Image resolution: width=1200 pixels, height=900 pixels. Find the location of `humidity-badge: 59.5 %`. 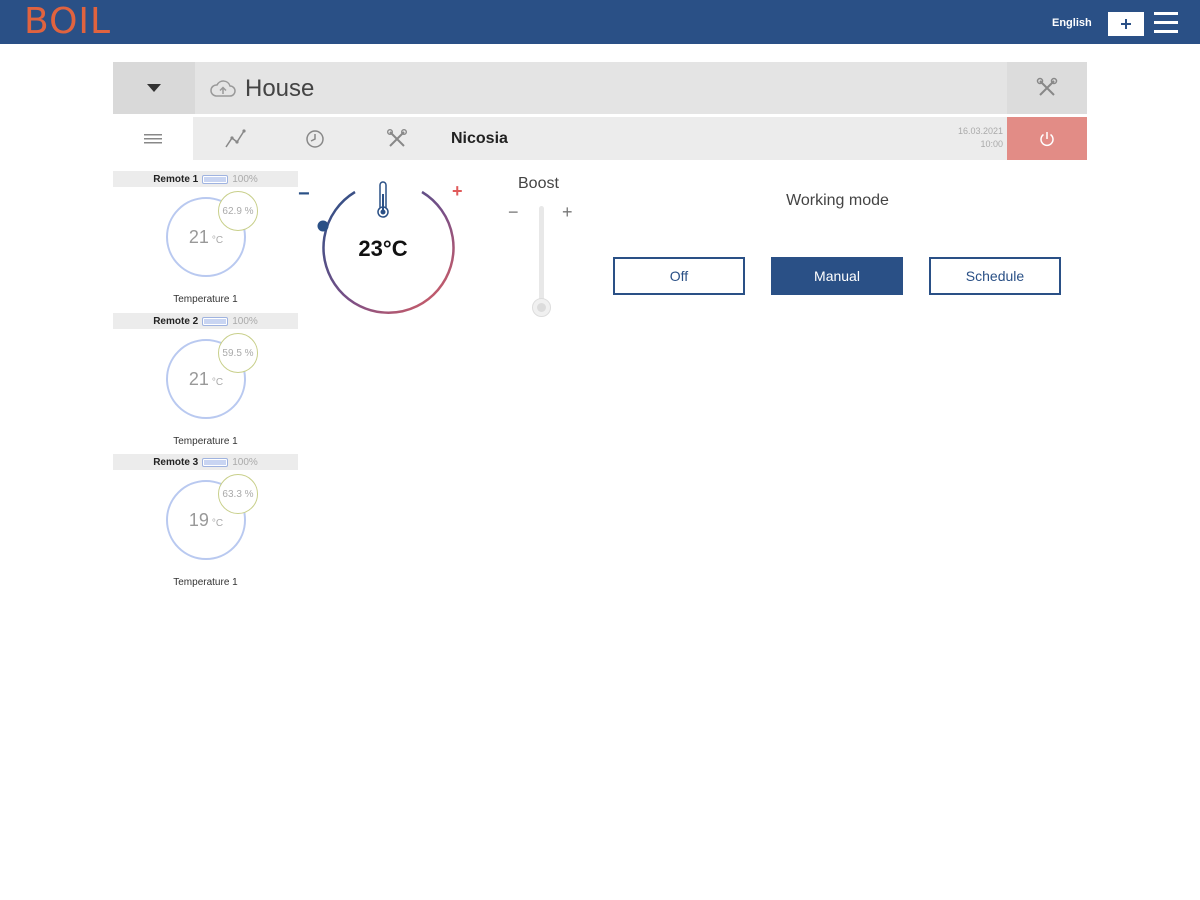

humidity-badge: 59.5 % is located at coordinates (238, 353).